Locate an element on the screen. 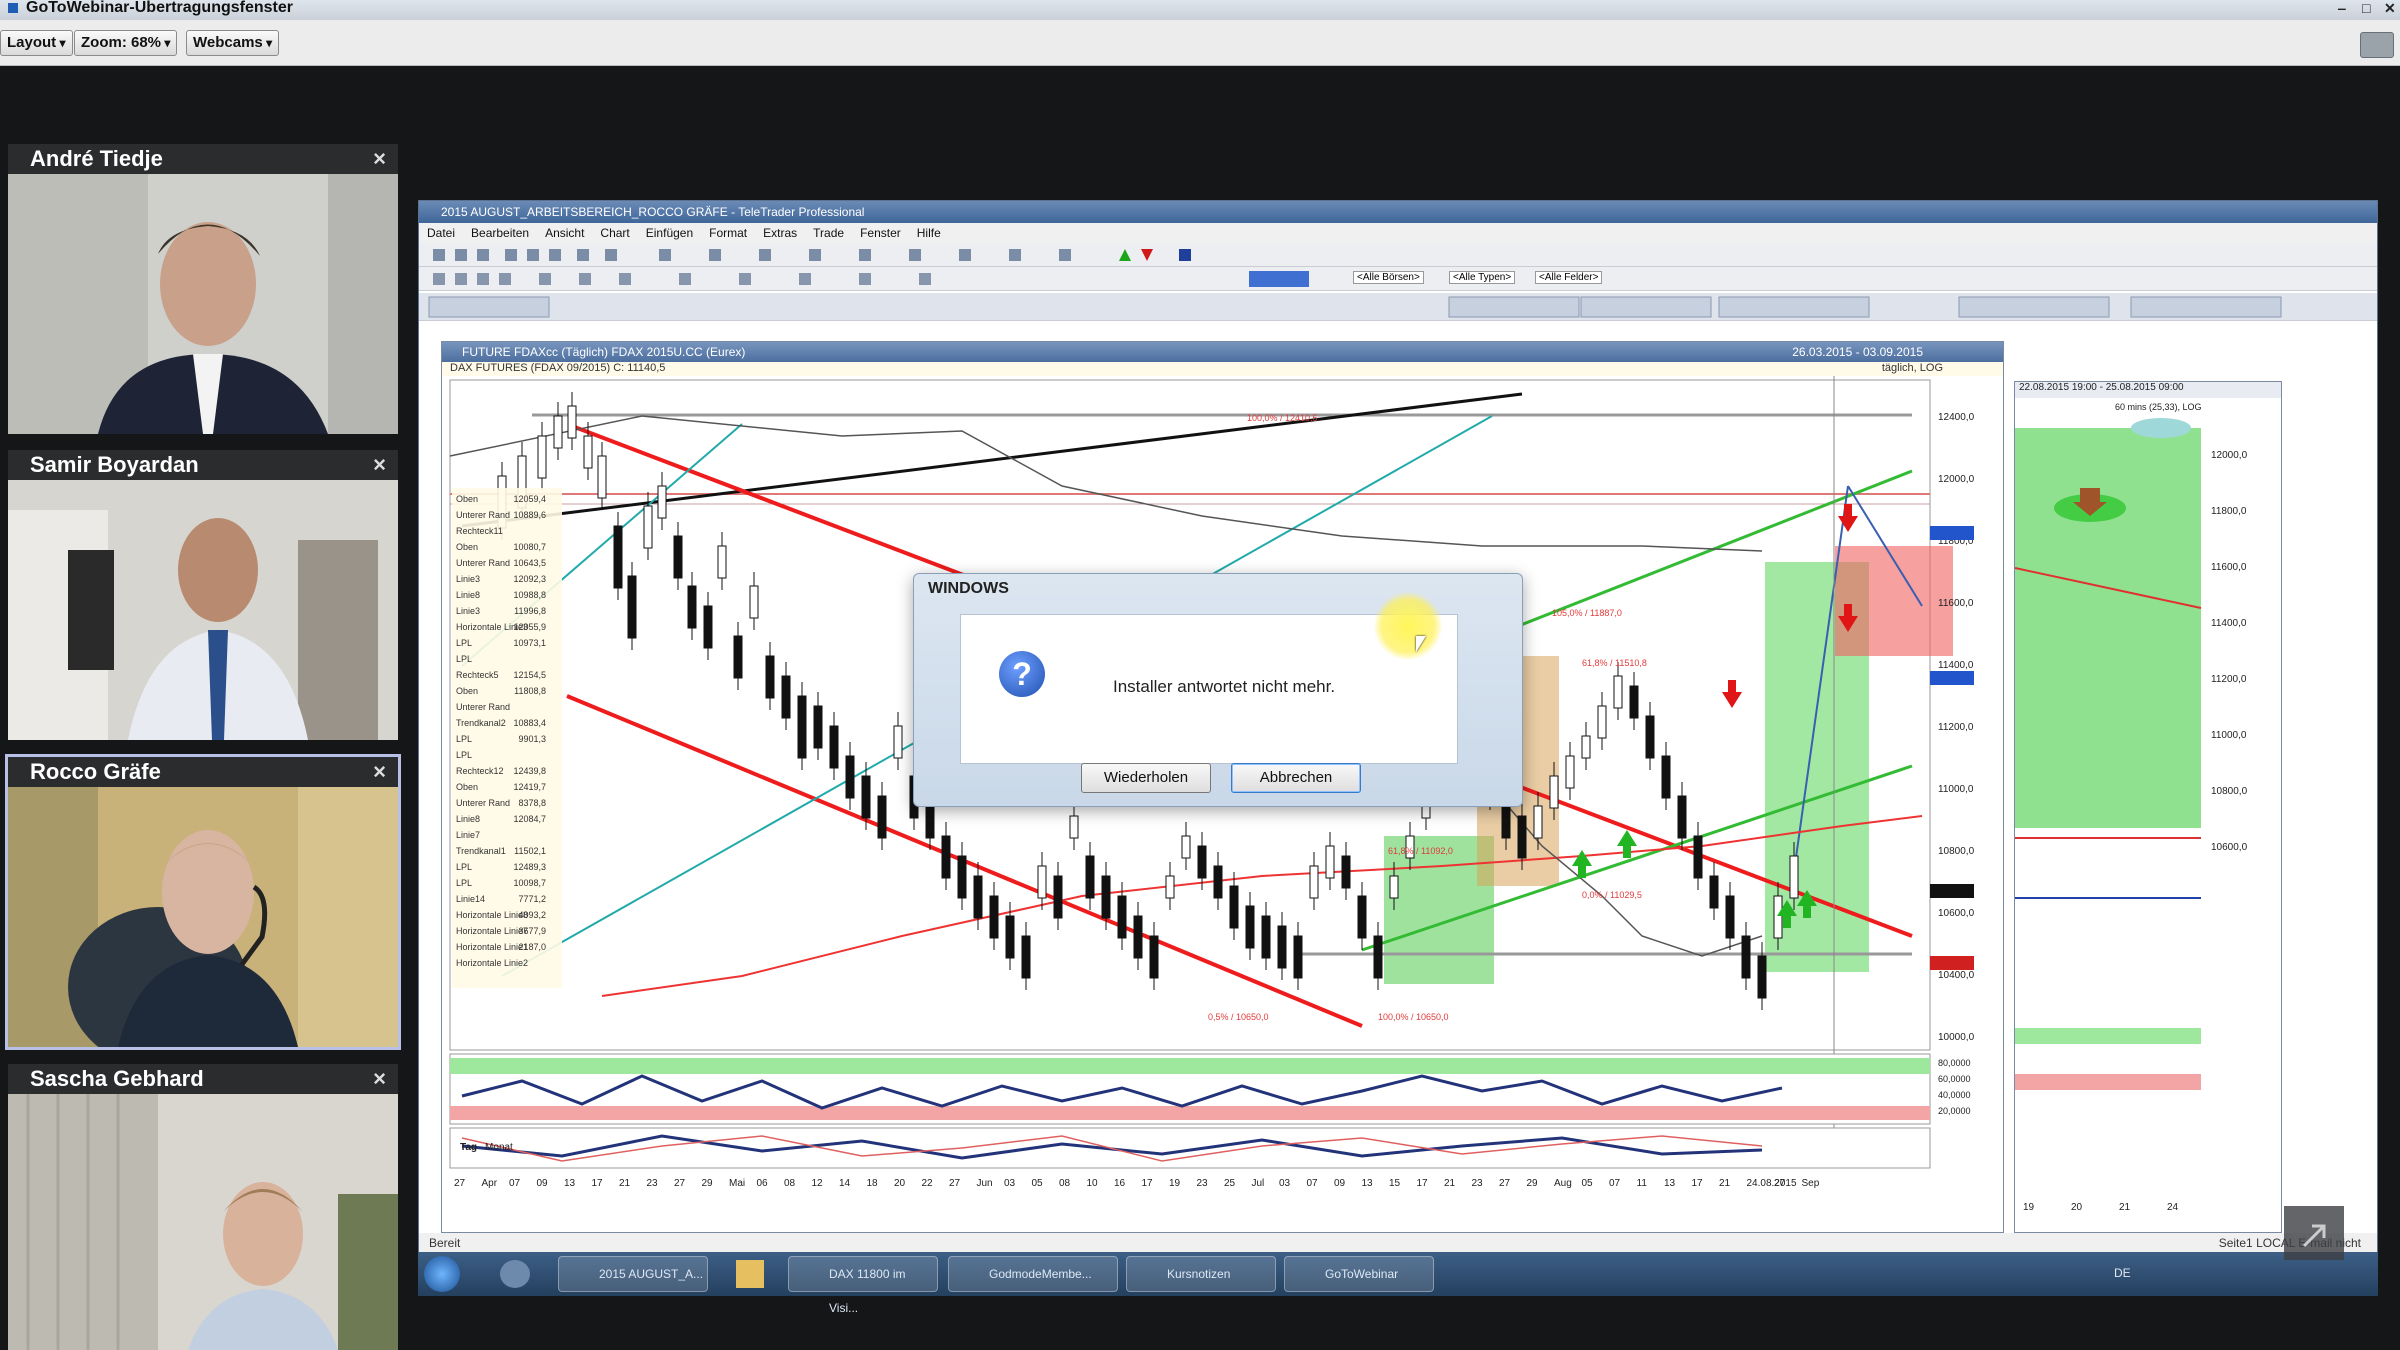 This screenshot has height=1350, width=2400. retry-button: Wiederholen is located at coordinates (1146, 778).